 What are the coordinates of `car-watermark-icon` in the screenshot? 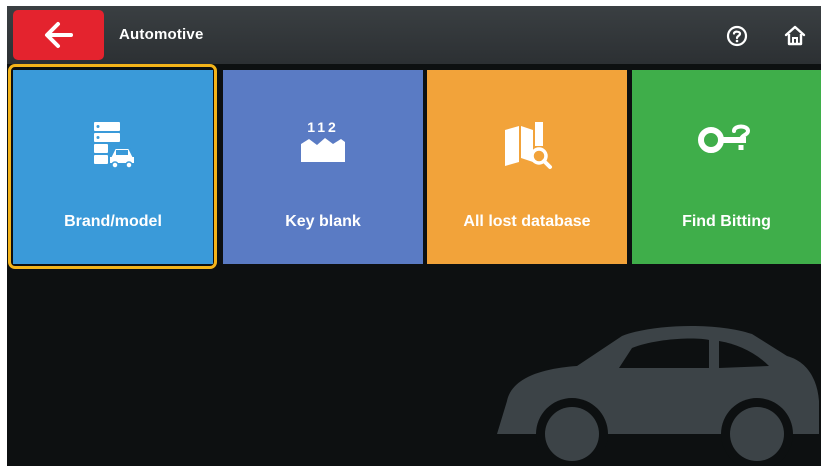 It's located at (658, 395).